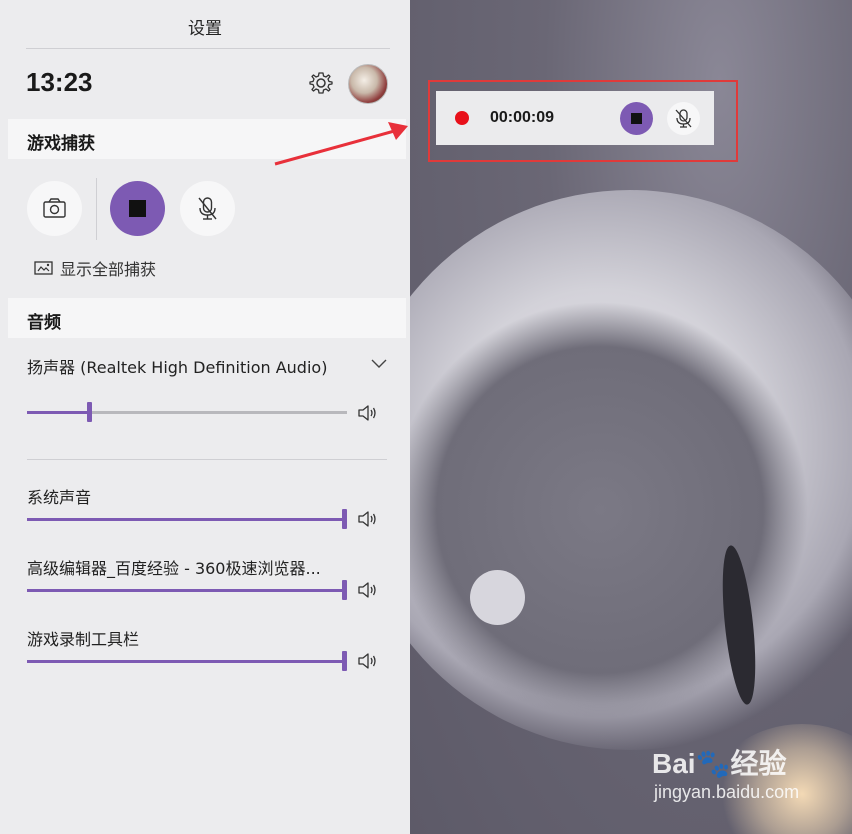  I want to click on audio-section-title: 音频, so click(44, 323).